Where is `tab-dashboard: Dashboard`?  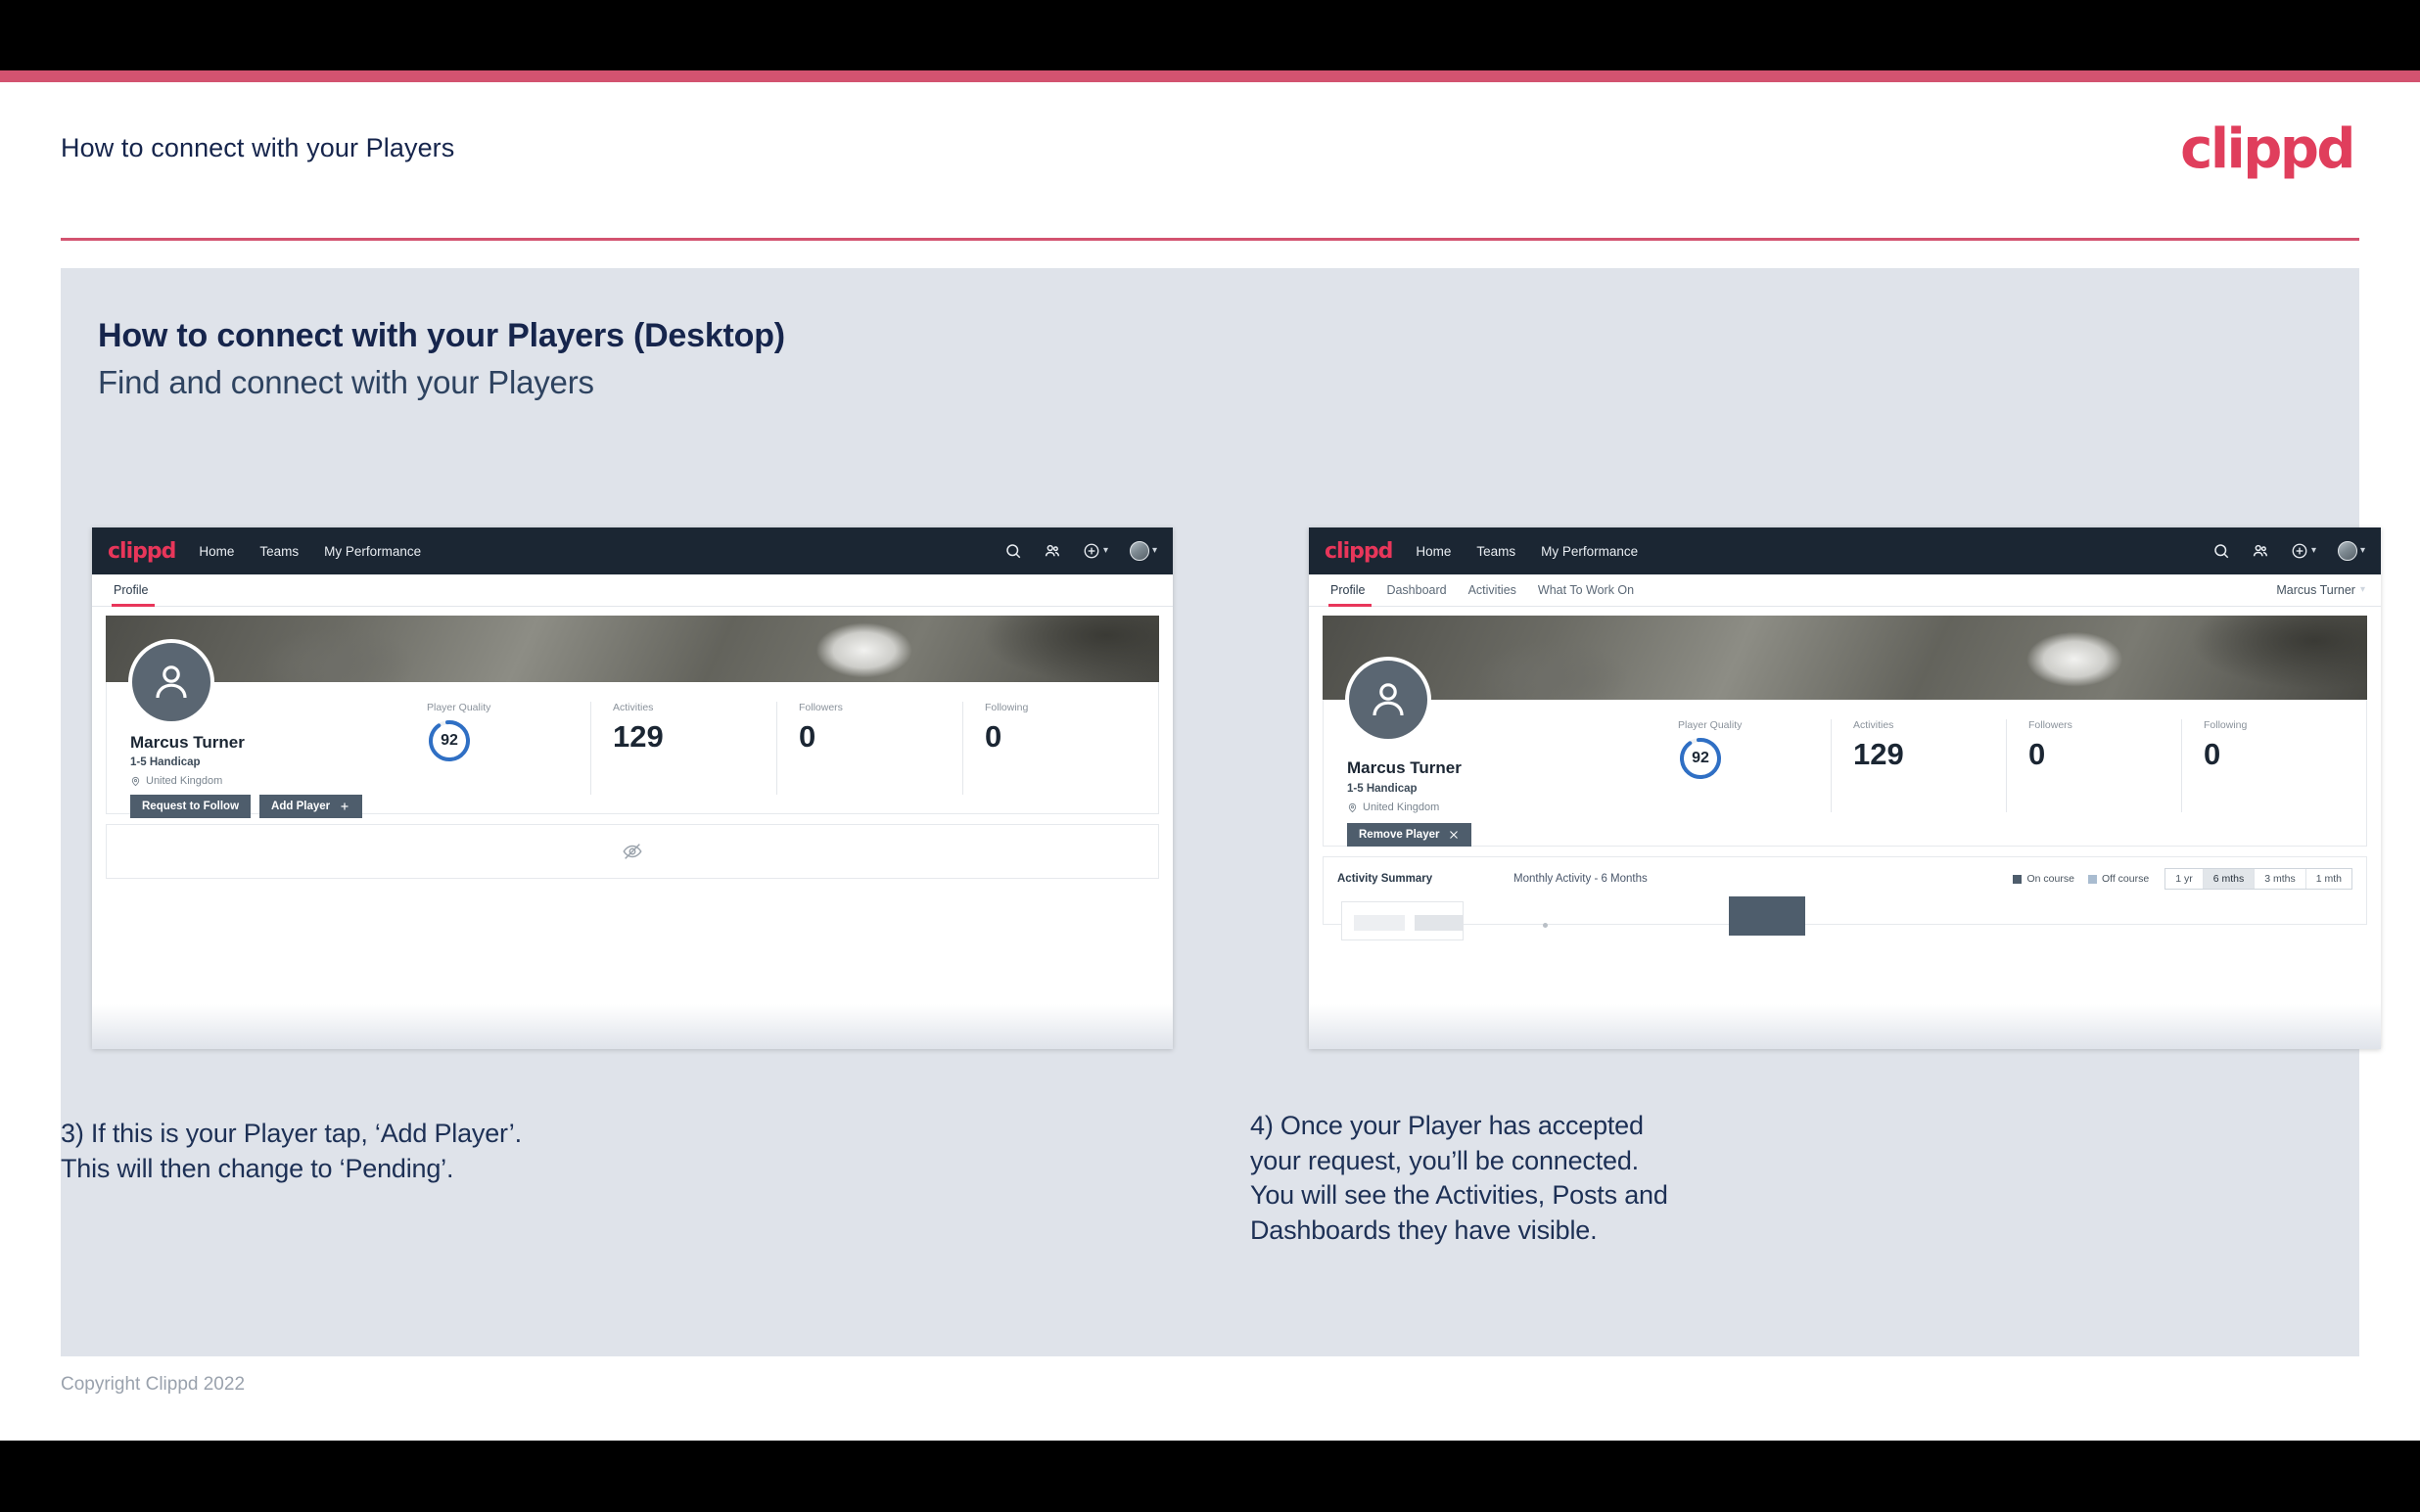 tab-dashboard: Dashboard is located at coordinates (1416, 590).